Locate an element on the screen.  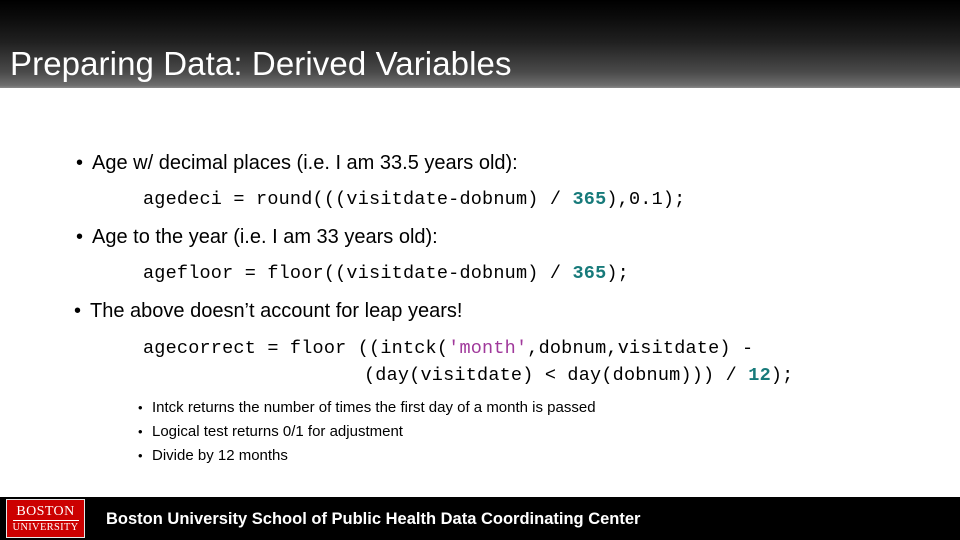
code-text: agefloor = floor((visitdate-dobnum) / is located at coordinates (358, 273).